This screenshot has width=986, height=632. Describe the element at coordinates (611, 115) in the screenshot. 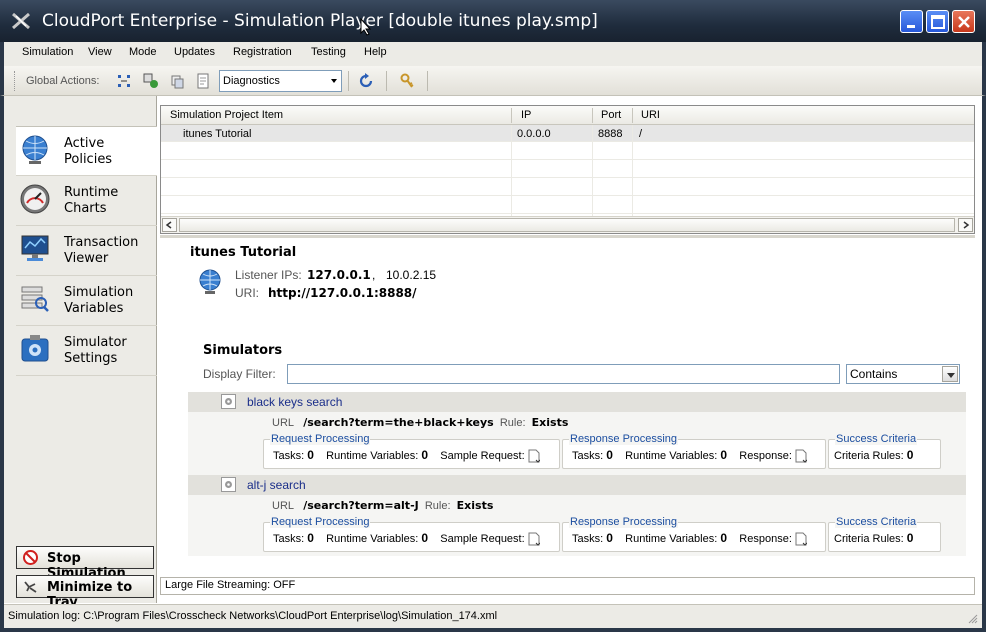

I see `column-header-port: Port` at that location.